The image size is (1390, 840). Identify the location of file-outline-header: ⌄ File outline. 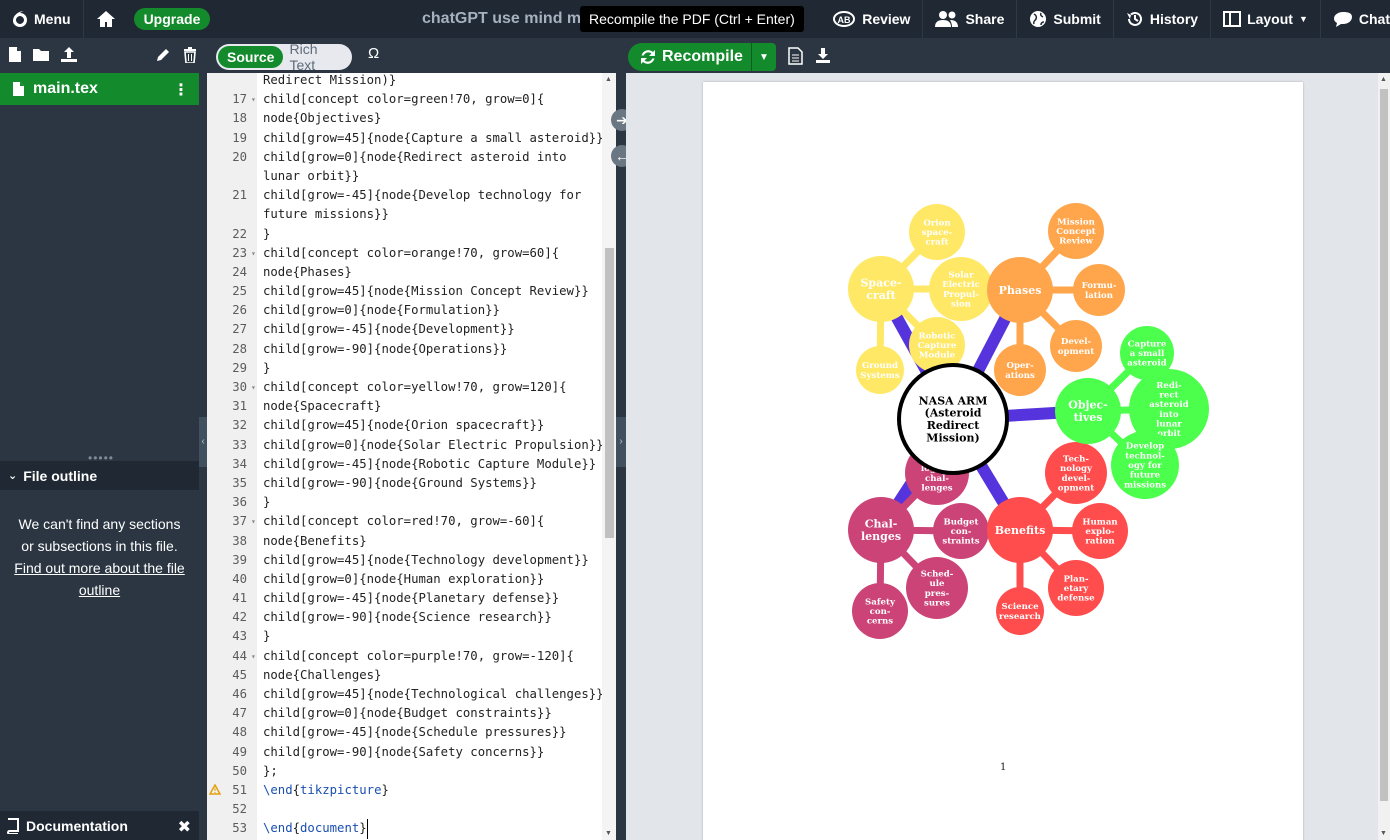
(99, 475).